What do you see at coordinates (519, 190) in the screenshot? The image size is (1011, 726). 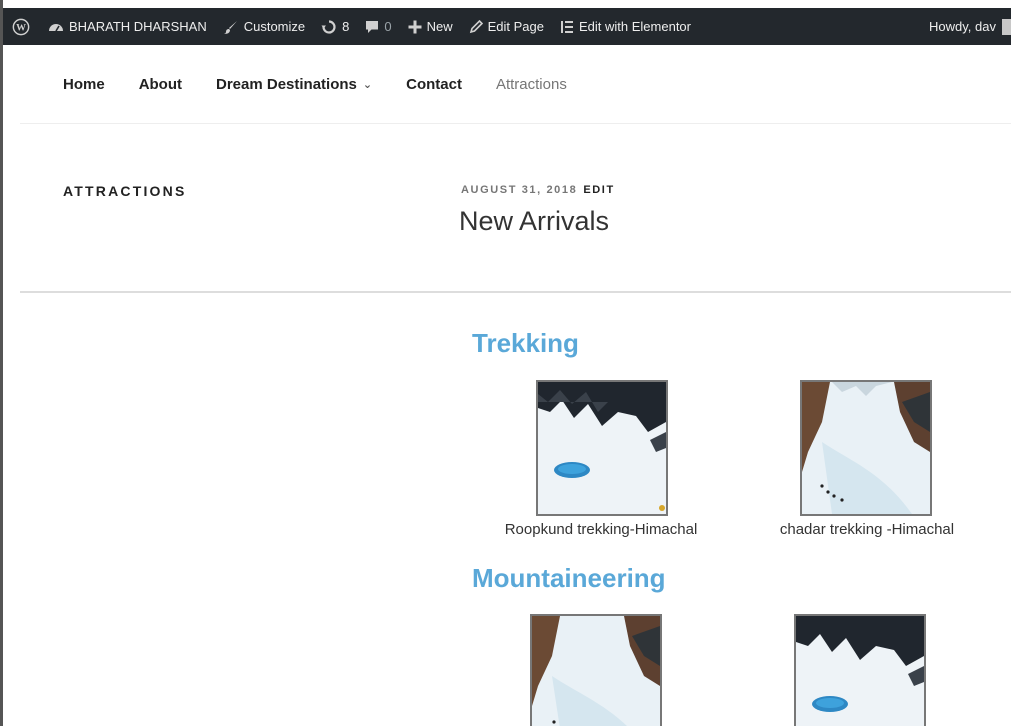 I see `post-date: AUGUST 31, 2018` at bounding box center [519, 190].